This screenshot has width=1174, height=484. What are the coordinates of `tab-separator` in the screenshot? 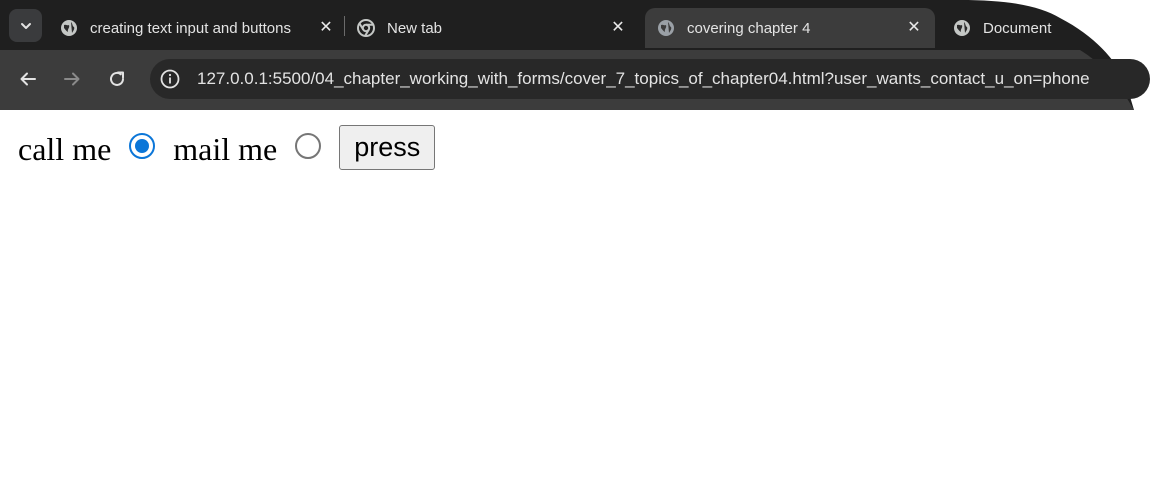 It's located at (344, 26).